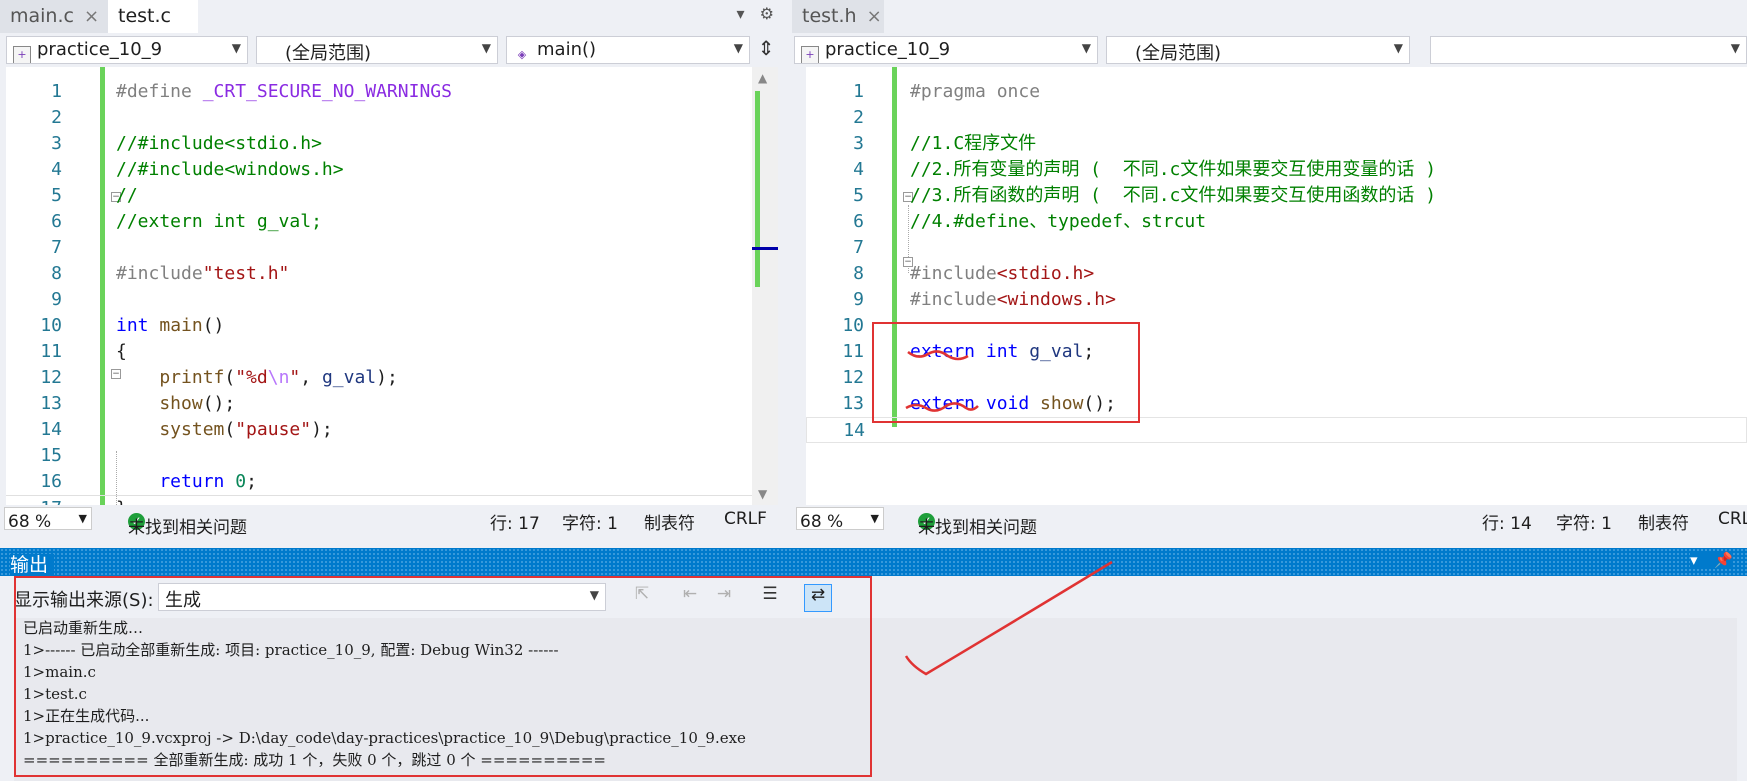  What do you see at coordinates (765, 286) in the screenshot?
I see `vertical-scrollbar: ▲ ▼` at bounding box center [765, 286].